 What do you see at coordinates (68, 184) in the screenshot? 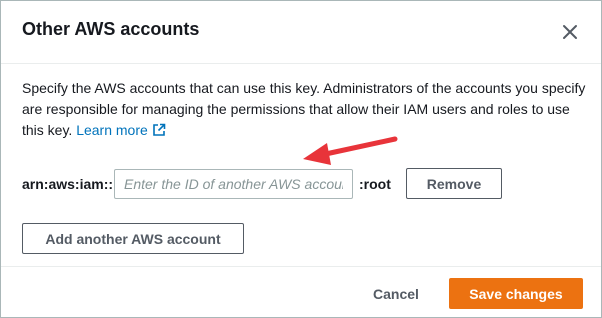
I see `arn-prefix-label: arn:aws:iam::` at bounding box center [68, 184].